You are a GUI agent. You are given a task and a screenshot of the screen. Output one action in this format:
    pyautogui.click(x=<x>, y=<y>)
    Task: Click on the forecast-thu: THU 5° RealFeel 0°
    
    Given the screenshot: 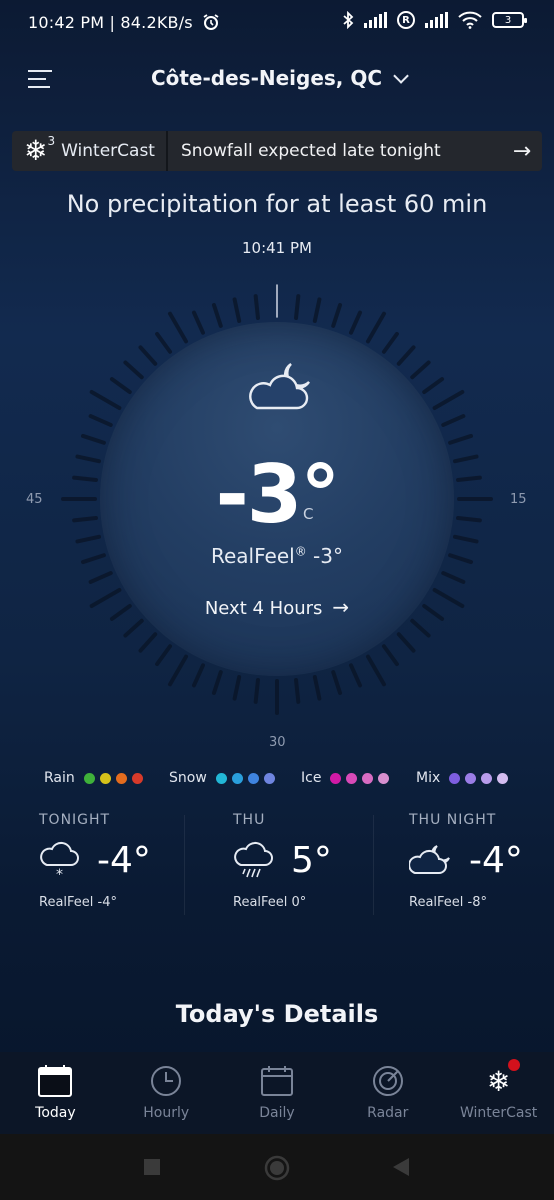 What is the action you would take?
    pyautogui.click(x=303, y=867)
    